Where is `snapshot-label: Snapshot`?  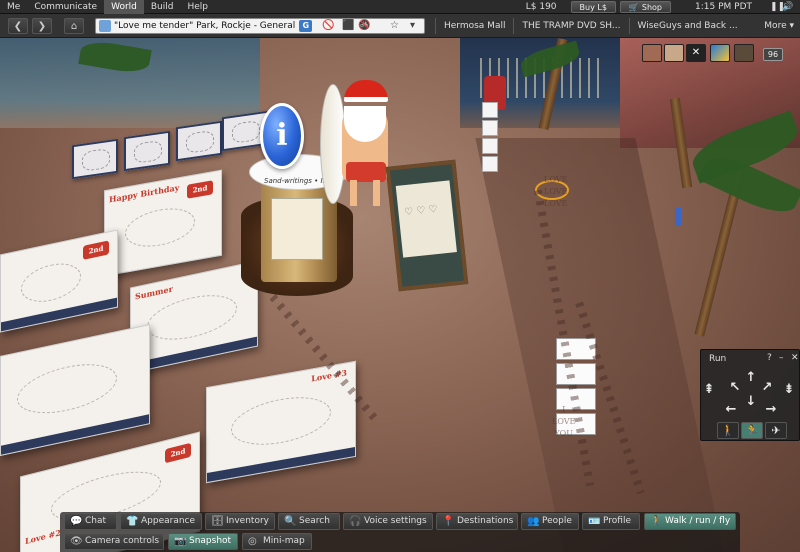 snapshot-label: Snapshot is located at coordinates (210, 541).